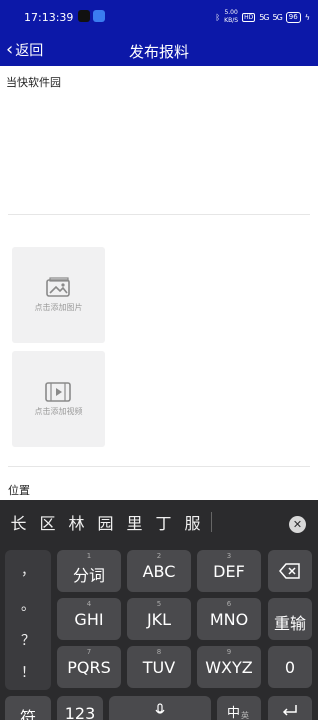 This screenshot has width=320, height=720. What do you see at coordinates (58, 392) in the screenshot?
I see `video-icon` at bounding box center [58, 392].